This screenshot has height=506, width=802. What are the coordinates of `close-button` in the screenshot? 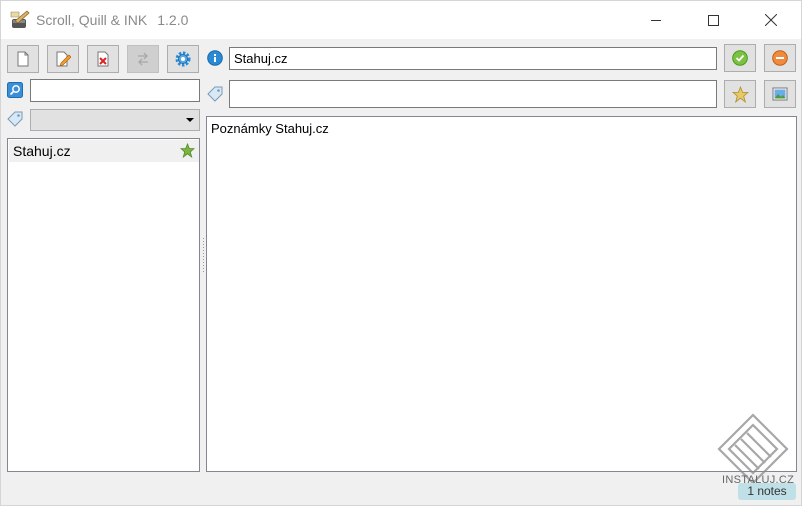 It's located at (771, 20).